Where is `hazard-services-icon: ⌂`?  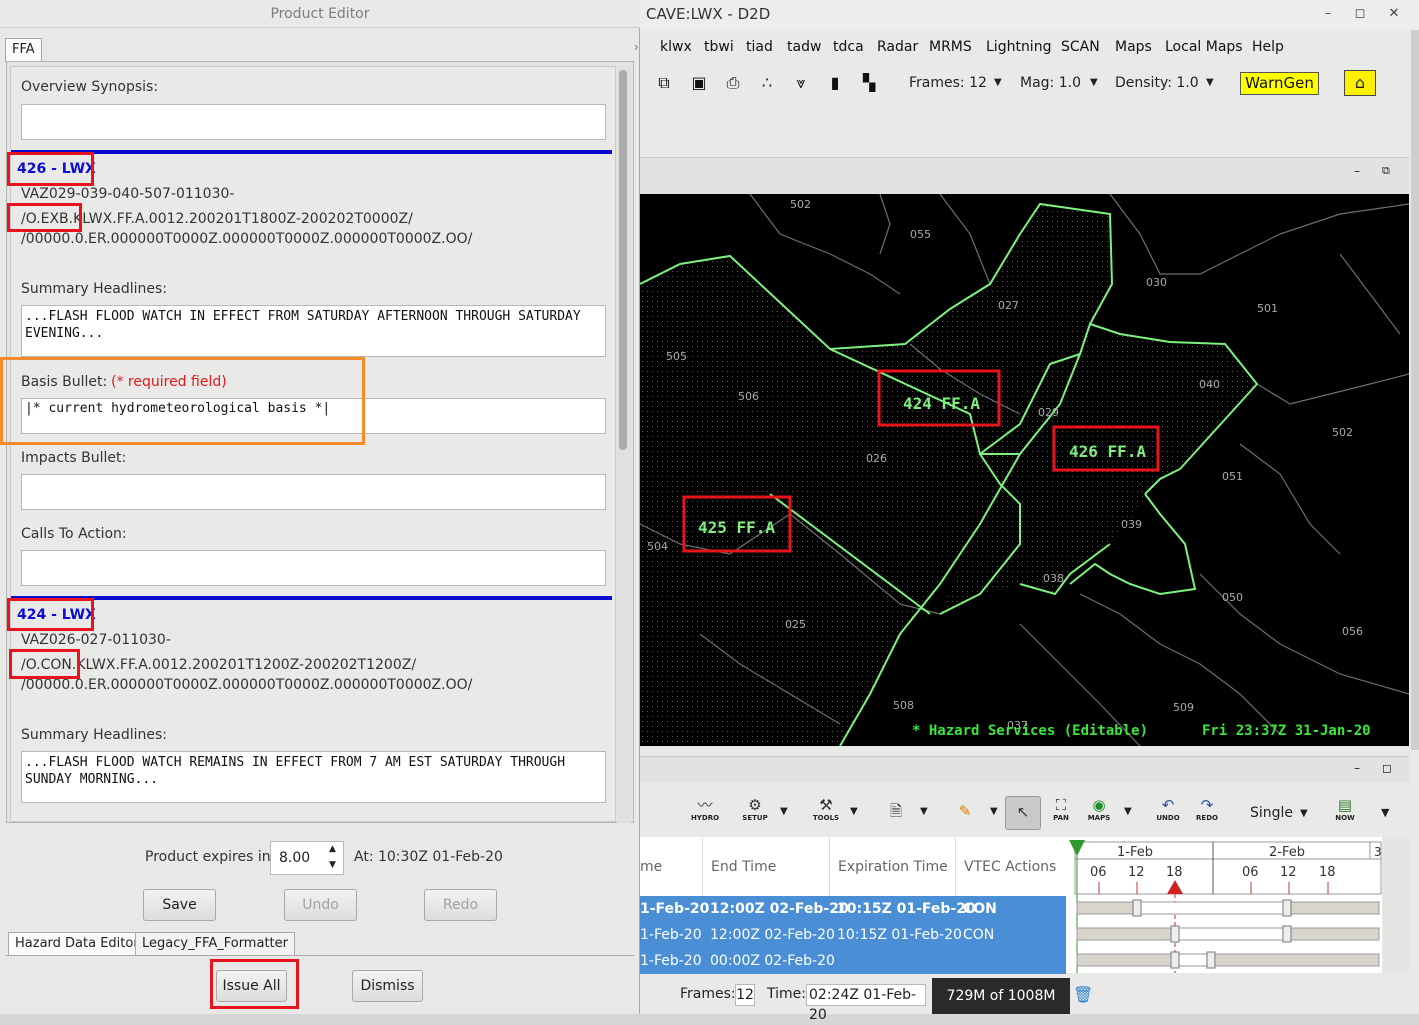
hazard-services-icon: ⌂ is located at coordinates (1360, 83).